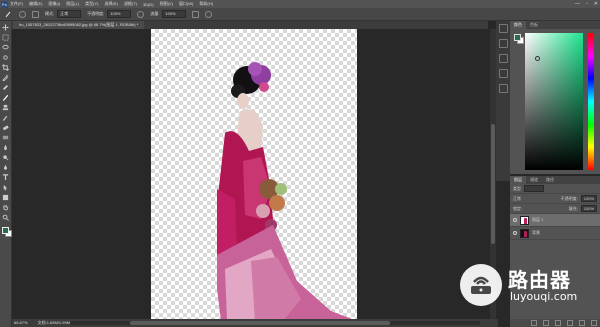 The width and height of the screenshot is (600, 327). Describe the element at coordinates (35, 4) in the screenshot. I see `menu-edit: 编辑(E)` at that location.